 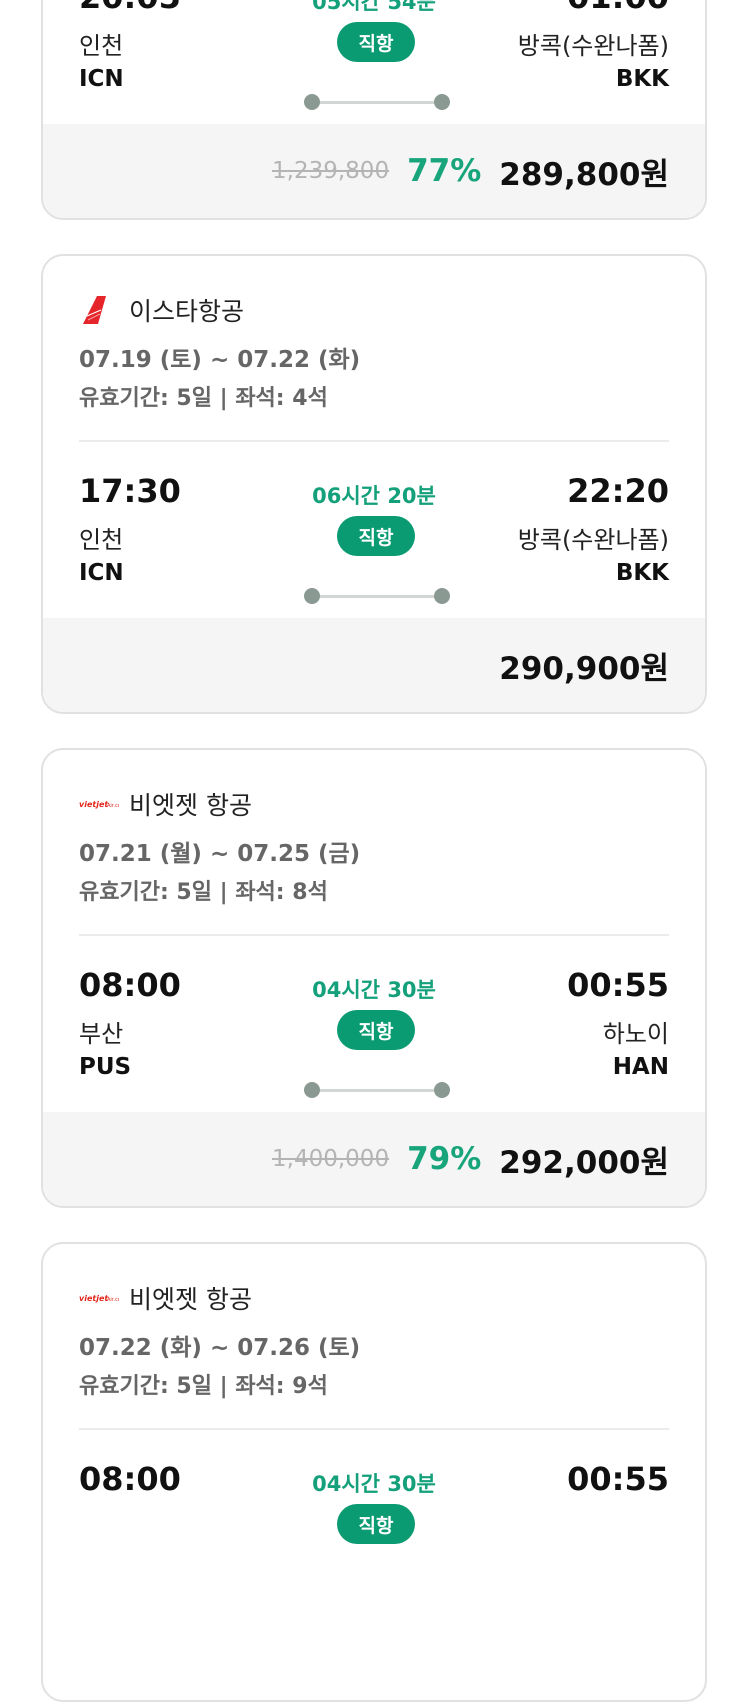 I want to click on original-price: 1,239,800, so click(x=331, y=171).